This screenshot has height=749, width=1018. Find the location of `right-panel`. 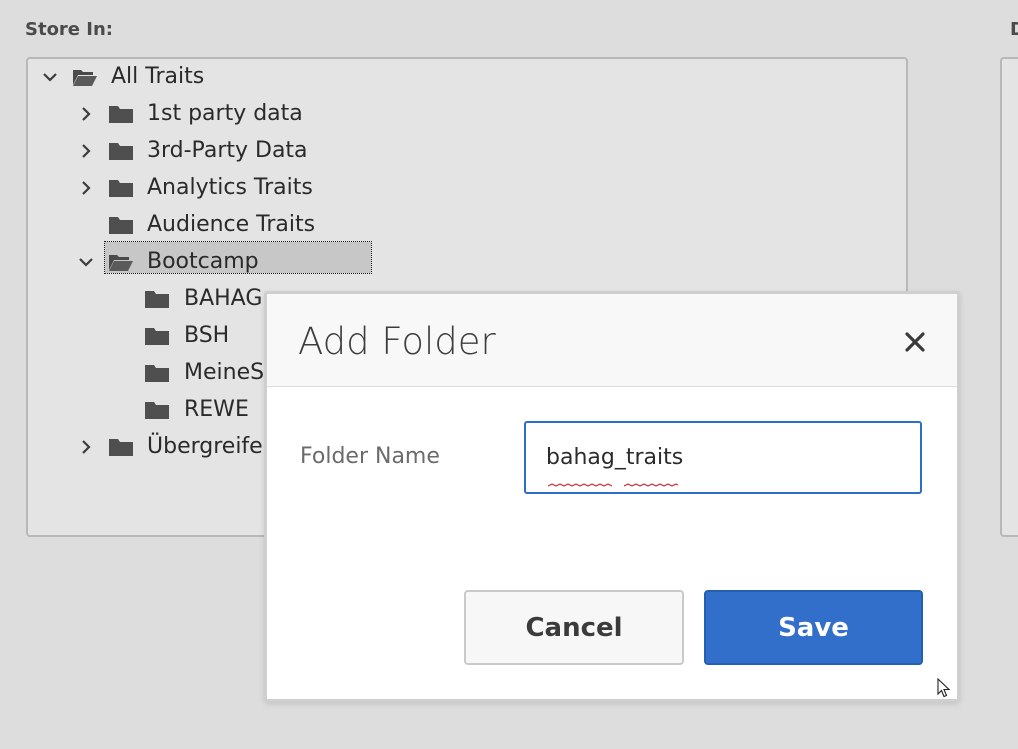

right-panel is located at coordinates (1009, 297).